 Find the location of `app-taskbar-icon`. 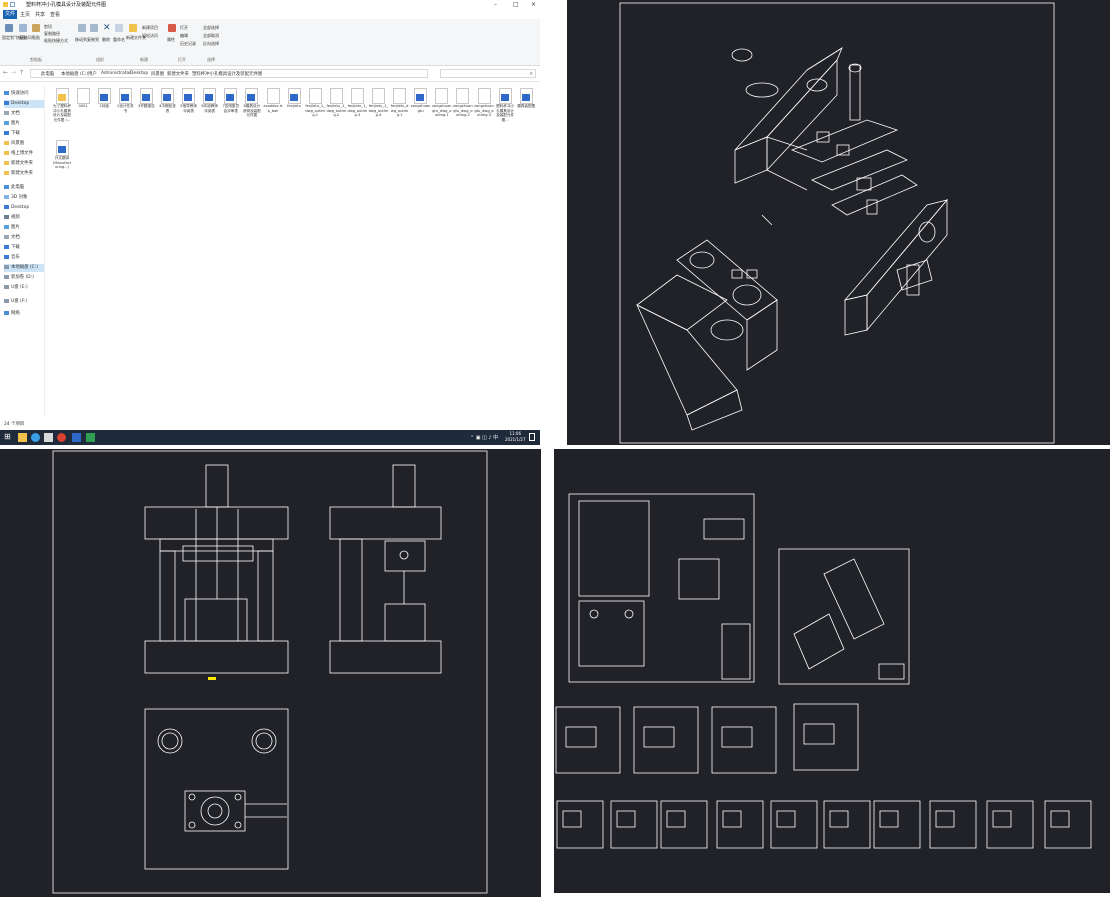

app-taskbar-icon is located at coordinates (48, 437).